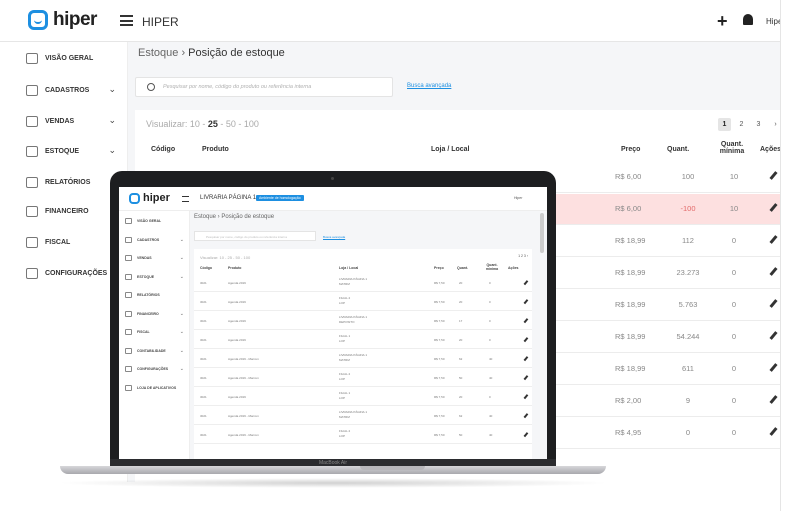  Describe the element at coordinates (195, 124) in the screenshot. I see `page-size-10: 10` at that location.